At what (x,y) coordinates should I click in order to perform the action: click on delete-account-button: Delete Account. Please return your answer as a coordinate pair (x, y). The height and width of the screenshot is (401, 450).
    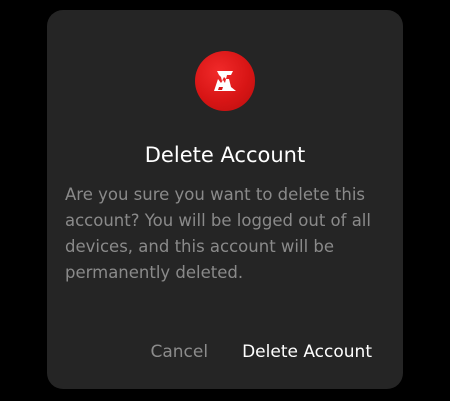
    Looking at the image, I should click on (307, 352).